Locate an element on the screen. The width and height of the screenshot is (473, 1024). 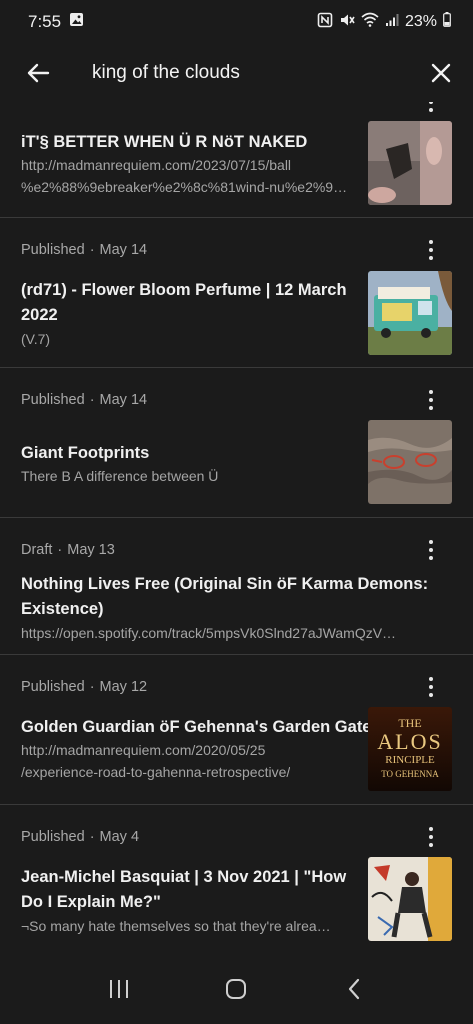
home-button is located at coordinates (236, 989).